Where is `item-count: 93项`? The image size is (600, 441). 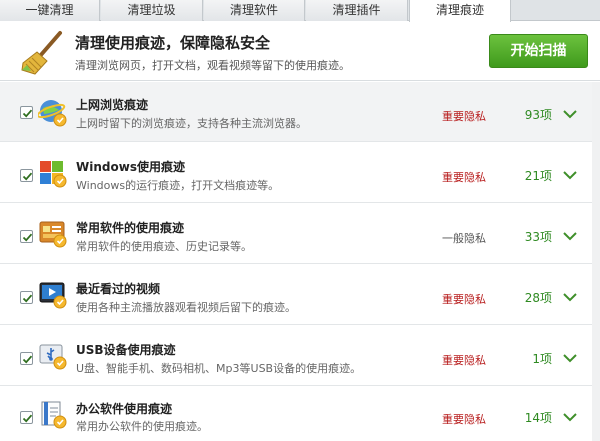 item-count: 93项 is located at coordinates (538, 115).